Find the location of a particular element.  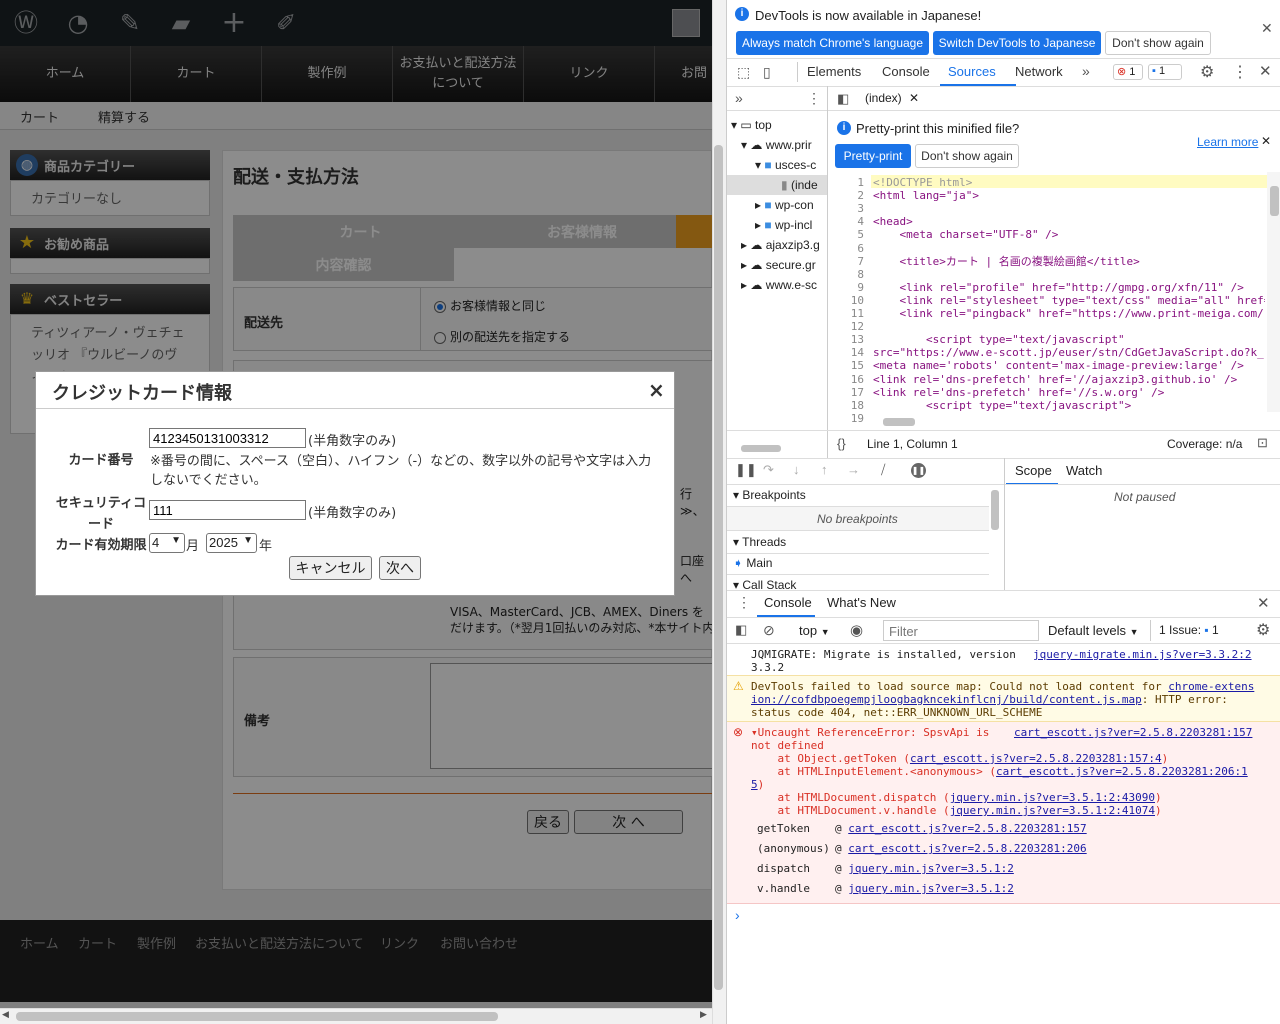

next-button: 次へ is located at coordinates (400, 568).